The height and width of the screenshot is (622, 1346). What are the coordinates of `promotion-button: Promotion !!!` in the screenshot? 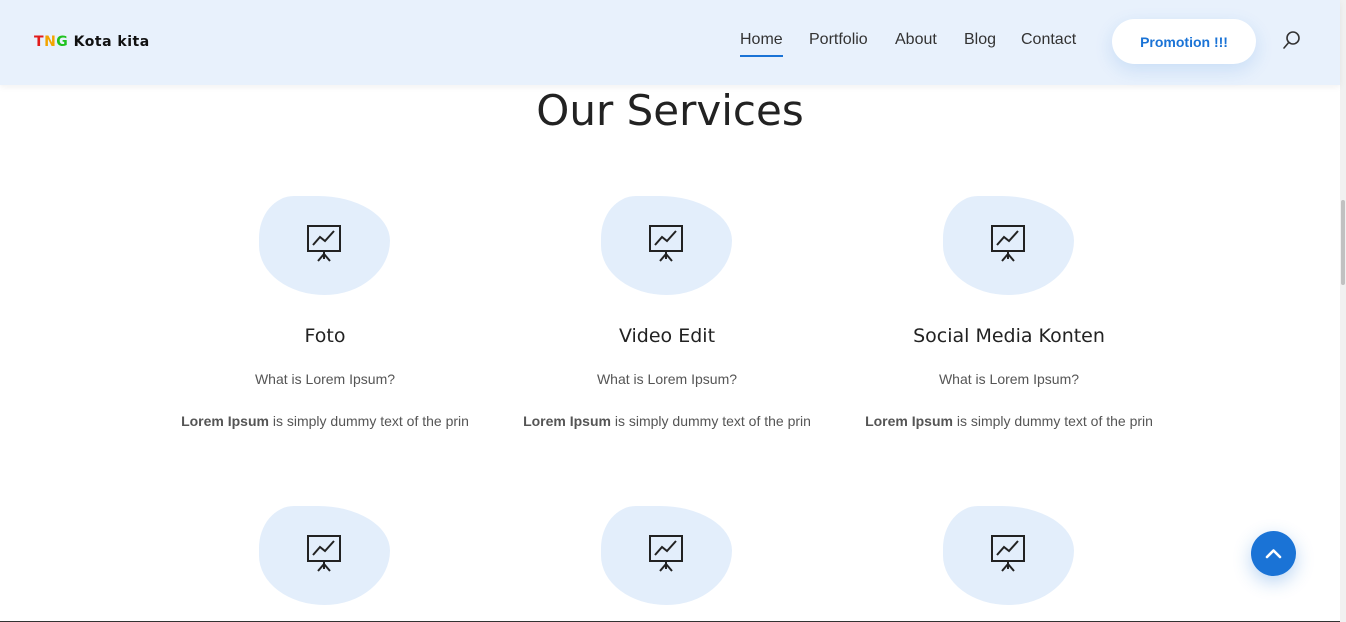 It's located at (1184, 41).